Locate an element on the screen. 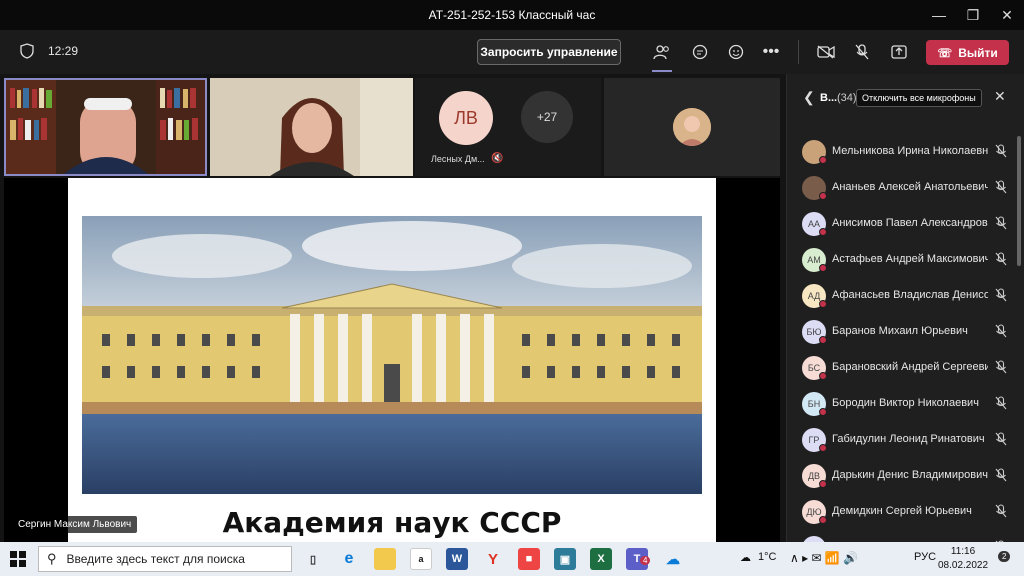 The width and height of the screenshot is (1024, 576). participant-photo-avatar is located at coordinates (692, 127).